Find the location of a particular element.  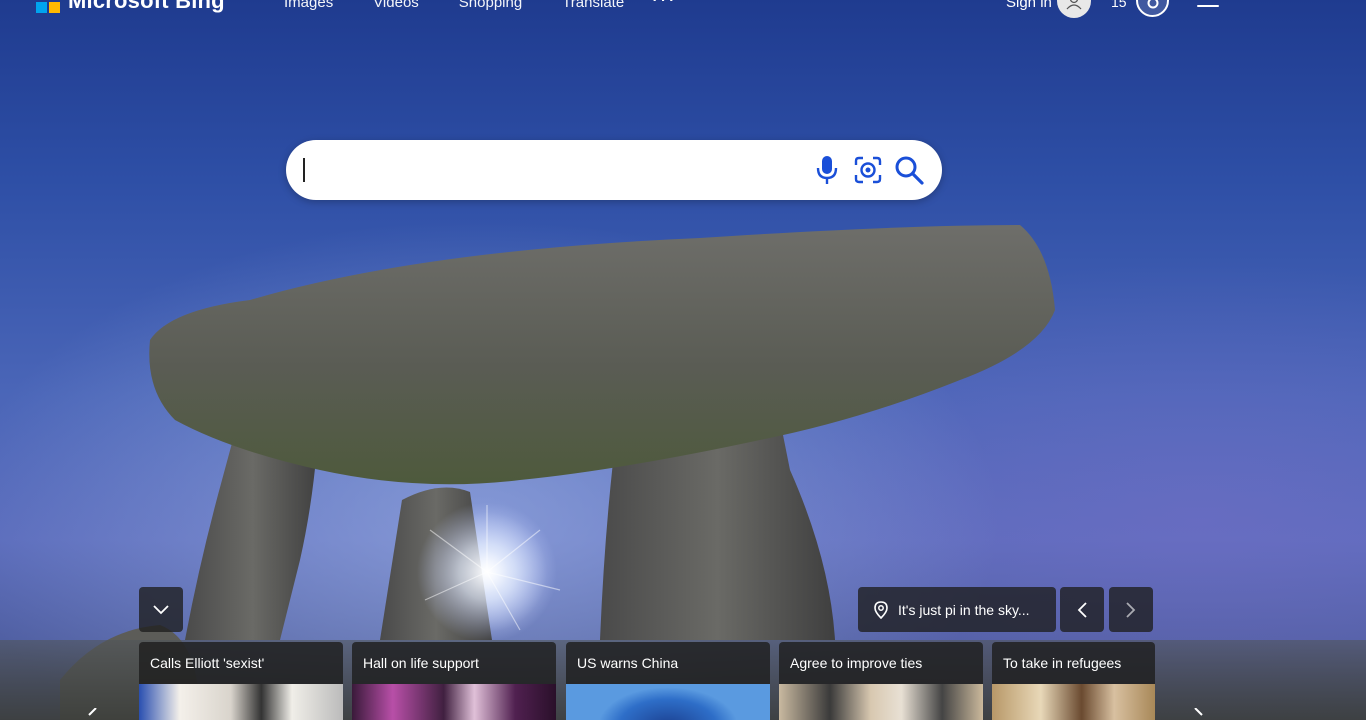

search-icon is located at coordinates (909, 170).